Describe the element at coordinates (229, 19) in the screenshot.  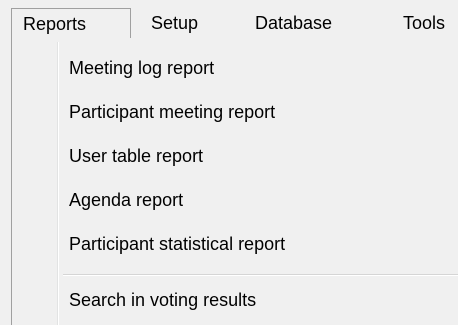
I see `menu-bar: Reports Setup Database Tools` at that location.